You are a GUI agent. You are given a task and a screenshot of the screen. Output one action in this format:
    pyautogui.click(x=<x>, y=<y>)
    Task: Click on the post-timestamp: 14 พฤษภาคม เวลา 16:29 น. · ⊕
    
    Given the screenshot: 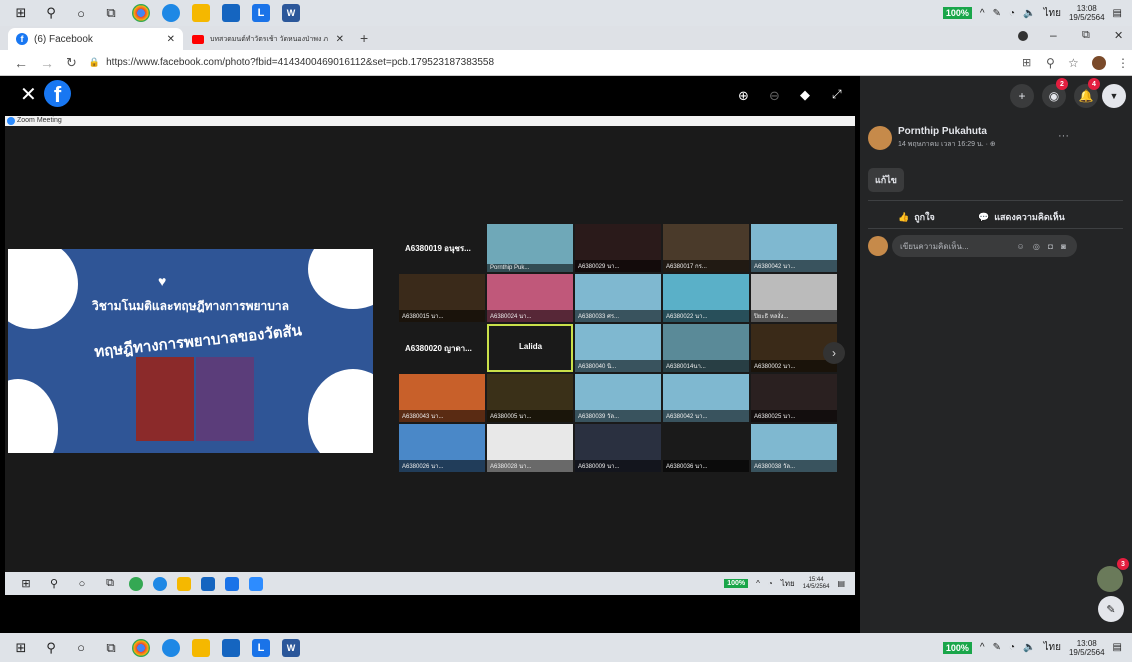 What is the action you would take?
    pyautogui.click(x=947, y=144)
    